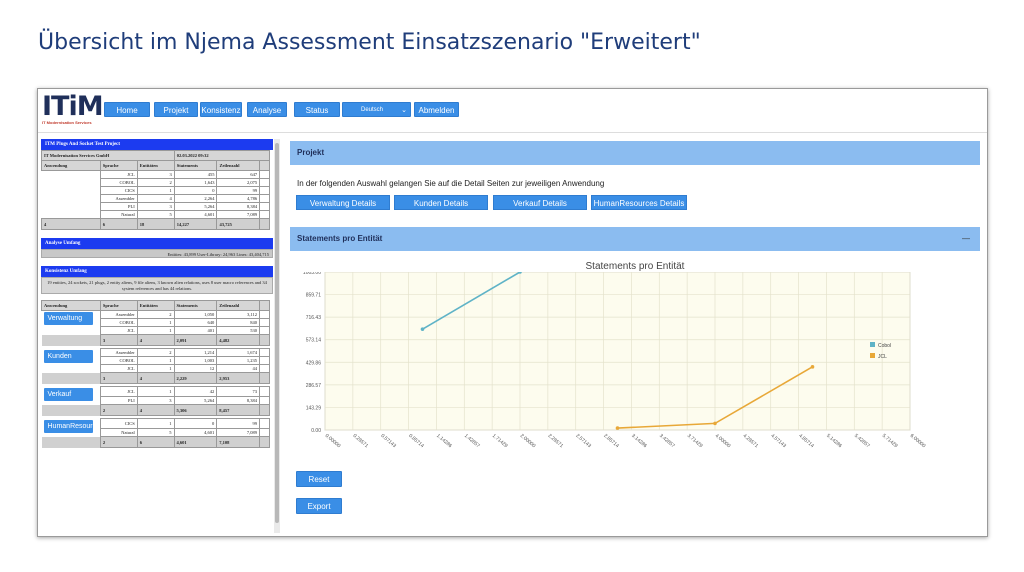 Image resolution: width=1024 pixels, height=572 pixels. What do you see at coordinates (68, 318) in the screenshot?
I see `app-button-verwaltung: Verwaltung` at bounding box center [68, 318].